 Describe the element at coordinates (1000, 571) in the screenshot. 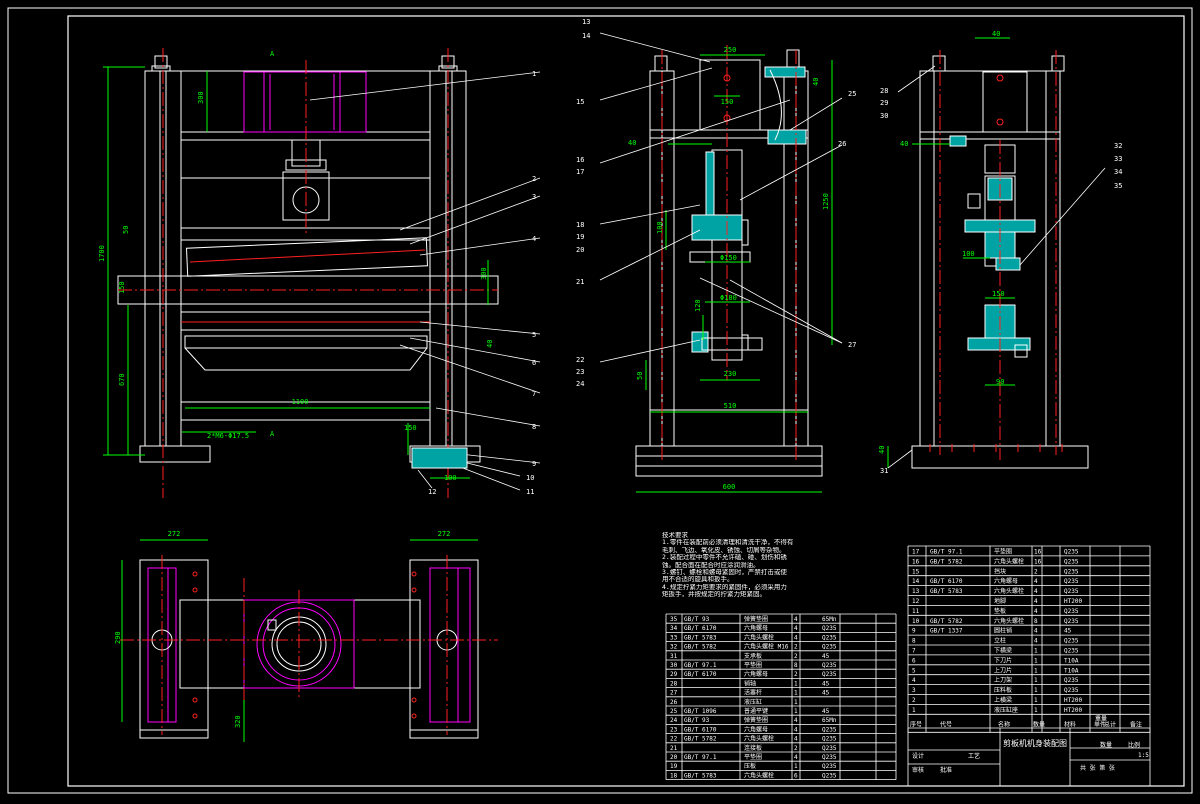

I see `bom-cell: 挡块` at that location.